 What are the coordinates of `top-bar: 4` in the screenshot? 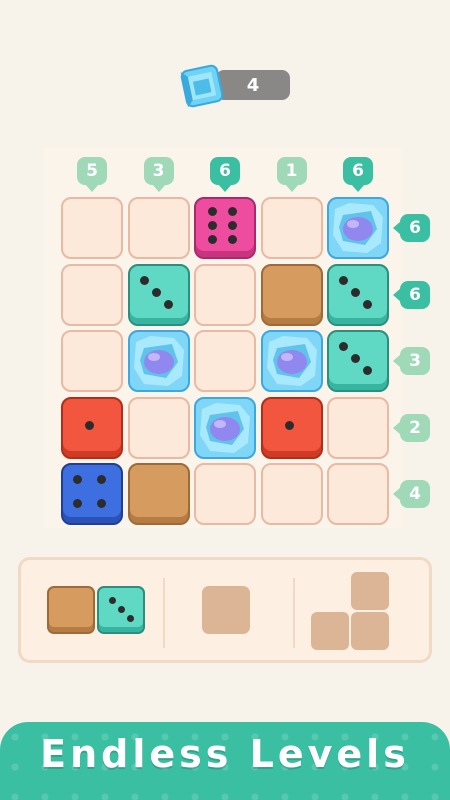 It's located at (225, 85).